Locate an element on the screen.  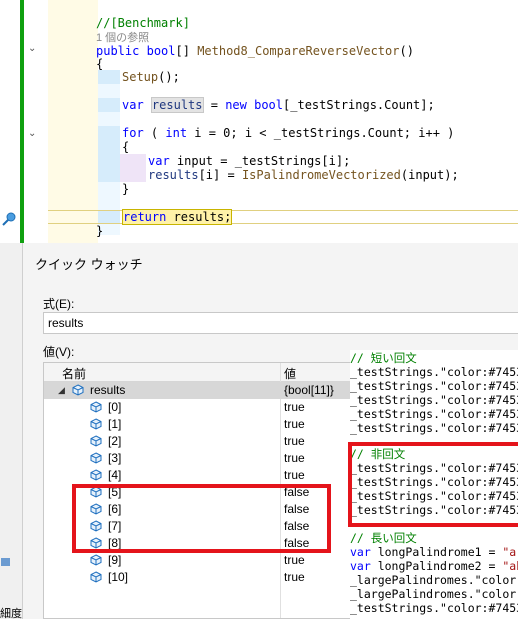
expression-input is located at coordinates (280, 323).